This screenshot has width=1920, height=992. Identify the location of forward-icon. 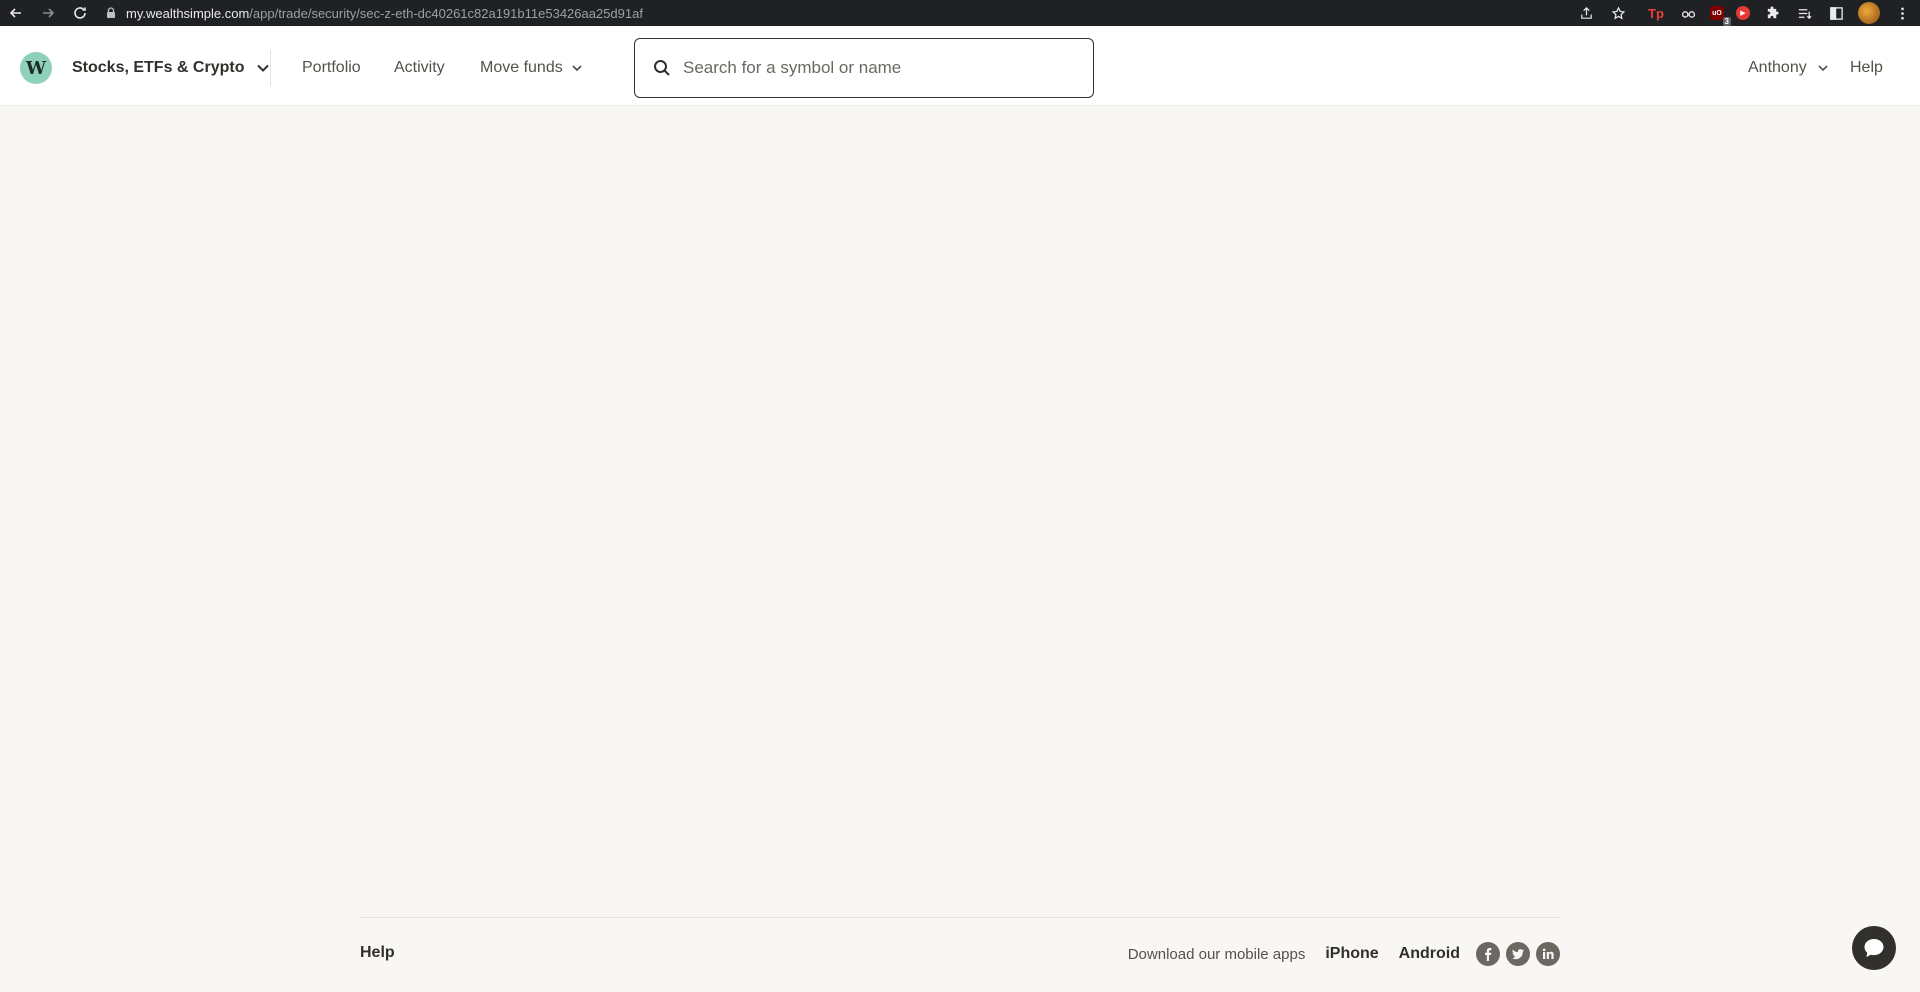
(48, 13).